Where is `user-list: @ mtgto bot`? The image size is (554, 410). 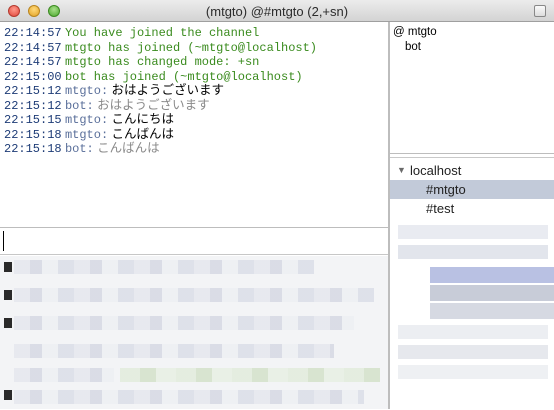
user-list: @ mtgto bot is located at coordinates (472, 88).